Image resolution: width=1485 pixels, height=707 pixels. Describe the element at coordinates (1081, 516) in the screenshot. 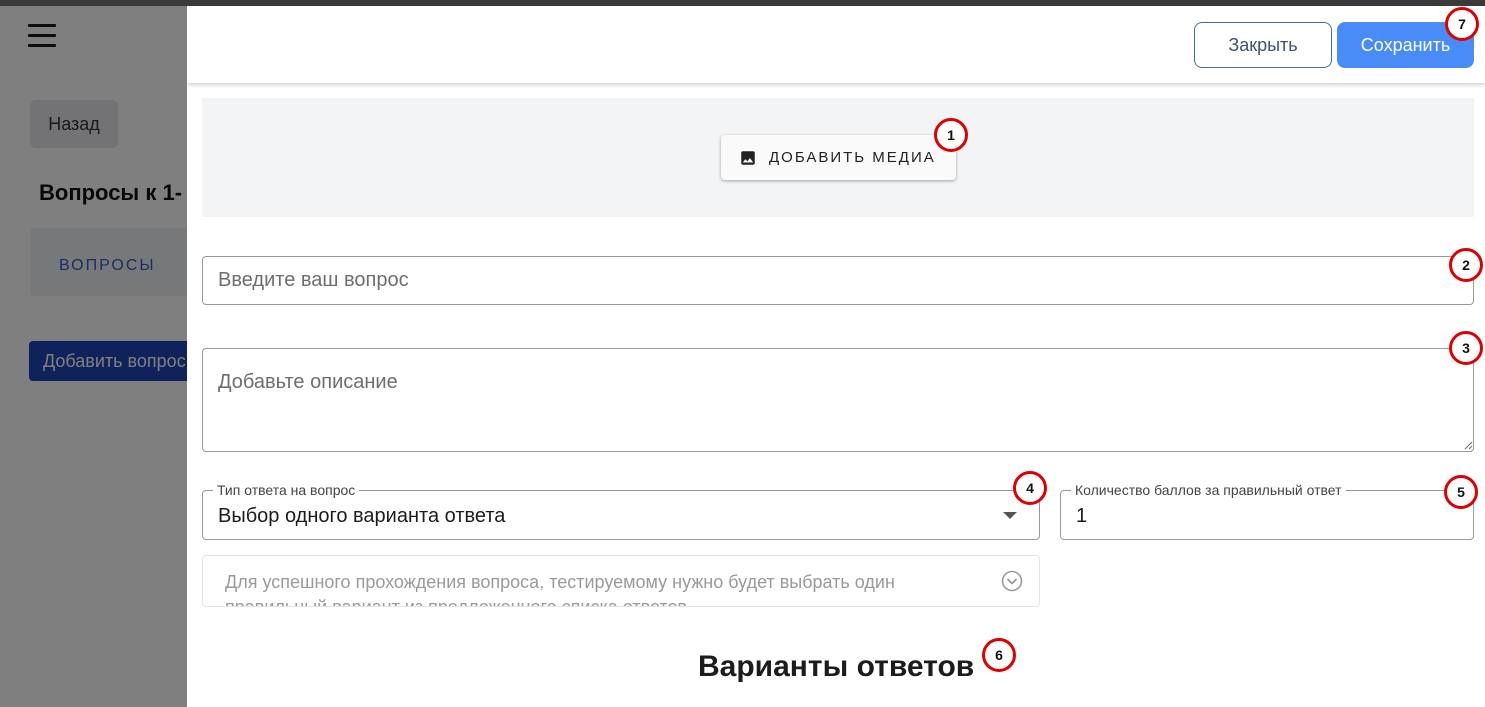

I see `points-value: 1` at that location.